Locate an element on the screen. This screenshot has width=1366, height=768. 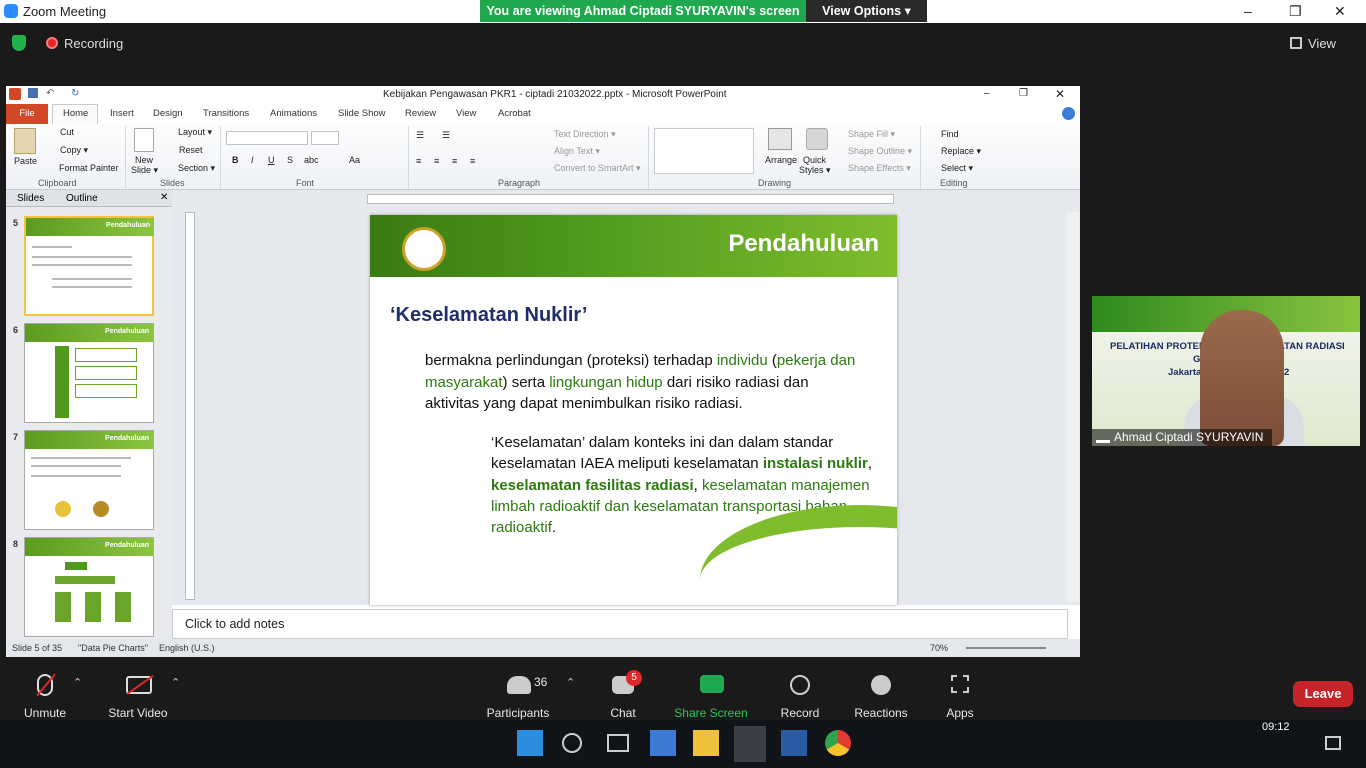
widgets-icon is located at coordinates (663, 743).